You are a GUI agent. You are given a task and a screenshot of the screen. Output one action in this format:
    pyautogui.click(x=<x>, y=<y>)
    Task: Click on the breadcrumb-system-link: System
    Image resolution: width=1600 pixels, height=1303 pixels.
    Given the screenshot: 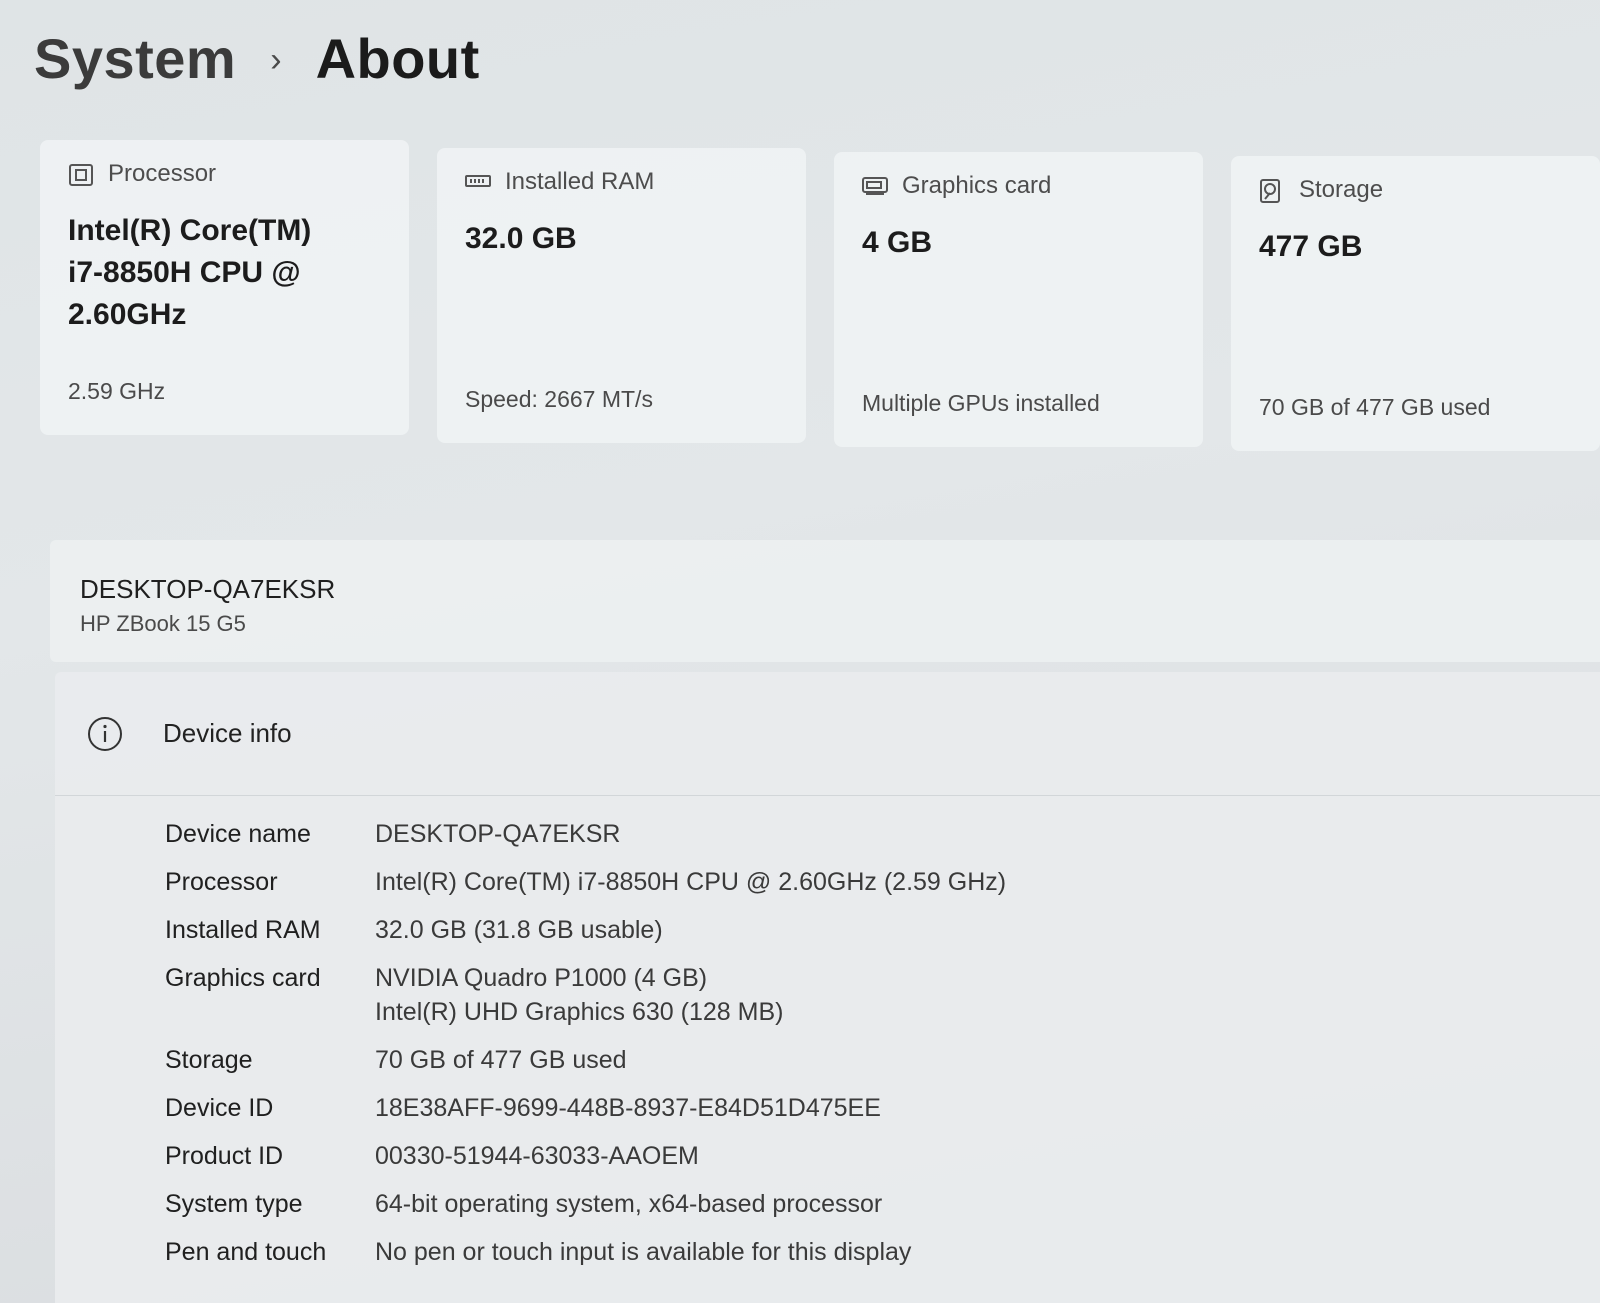 What is the action you would take?
    pyautogui.click(x=135, y=58)
    